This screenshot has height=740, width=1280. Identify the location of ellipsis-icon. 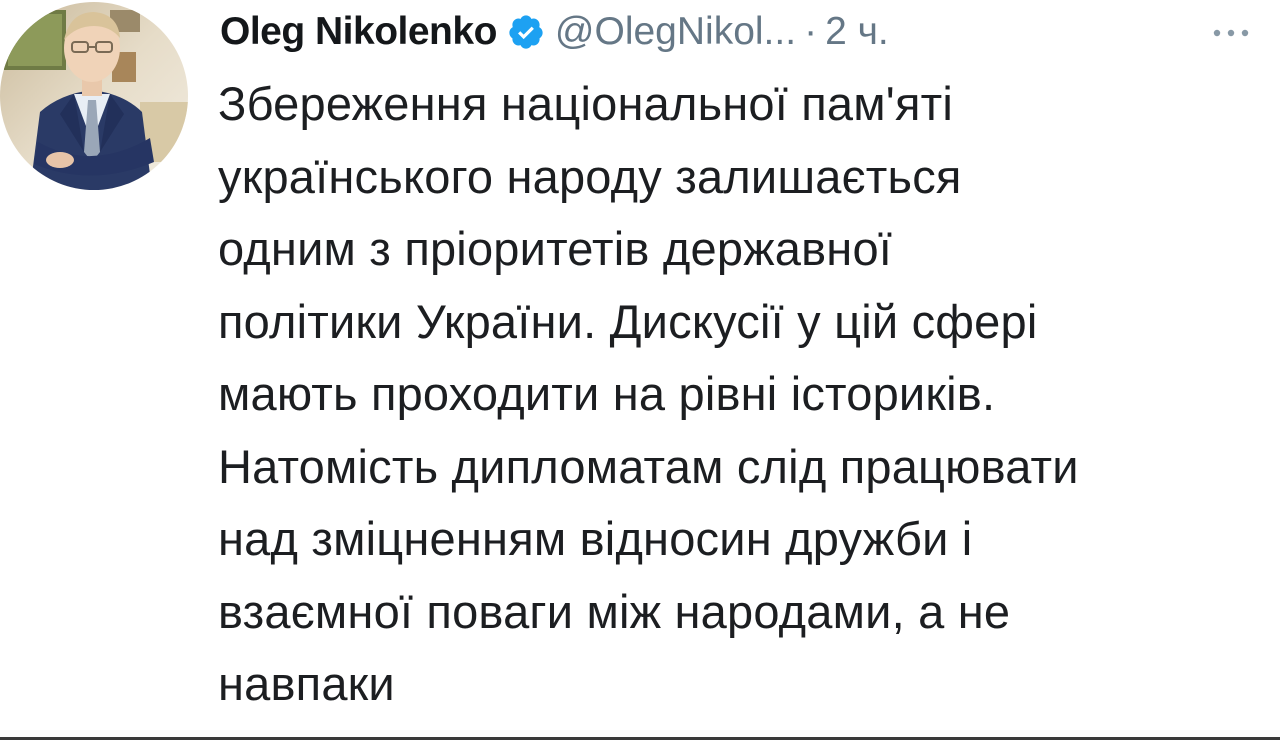
(1231, 33).